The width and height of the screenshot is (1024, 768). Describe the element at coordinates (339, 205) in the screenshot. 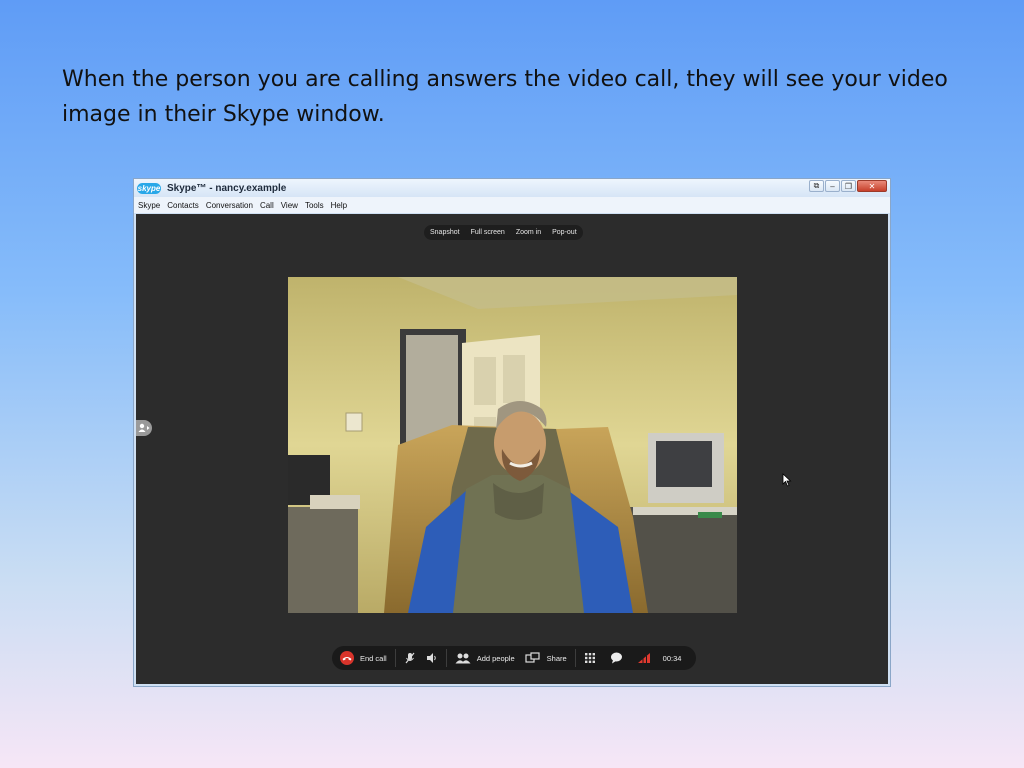

I see `menu-help: Help` at that location.